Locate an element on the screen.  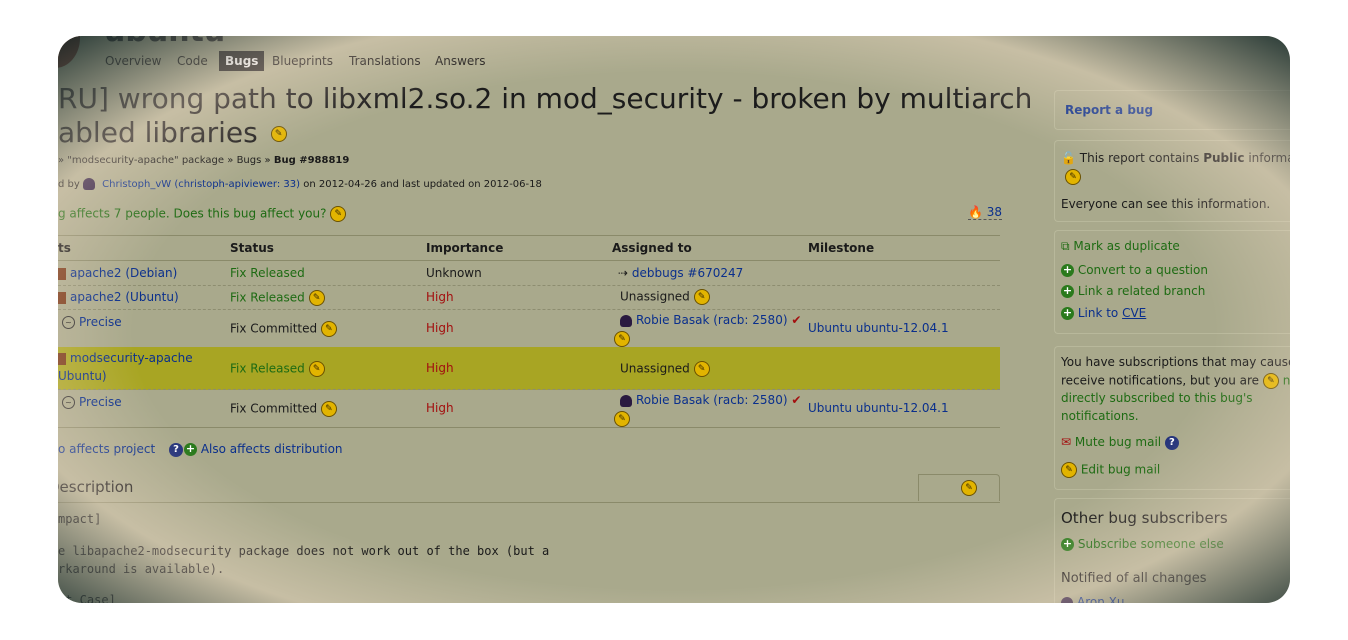
mute-label: Mute bug mail is located at coordinates (1118, 442).